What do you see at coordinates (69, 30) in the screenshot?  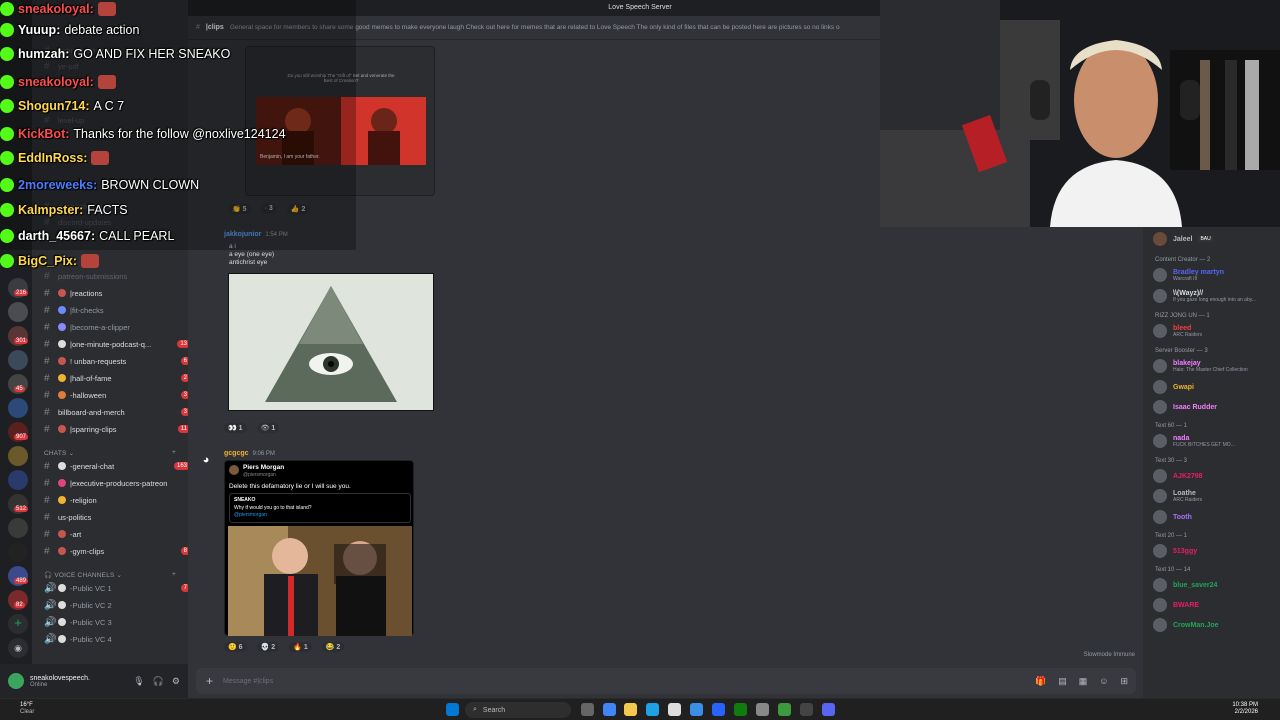 I see `stream-chat-line: Yuuup: debate action` at bounding box center [69, 30].